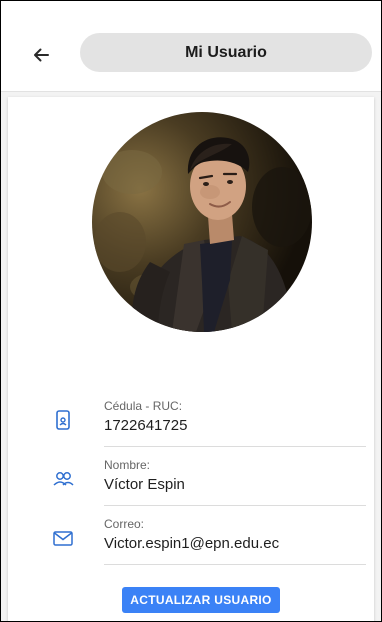 The height and width of the screenshot is (622, 382). I want to click on phone-id-icon, so click(63, 420).